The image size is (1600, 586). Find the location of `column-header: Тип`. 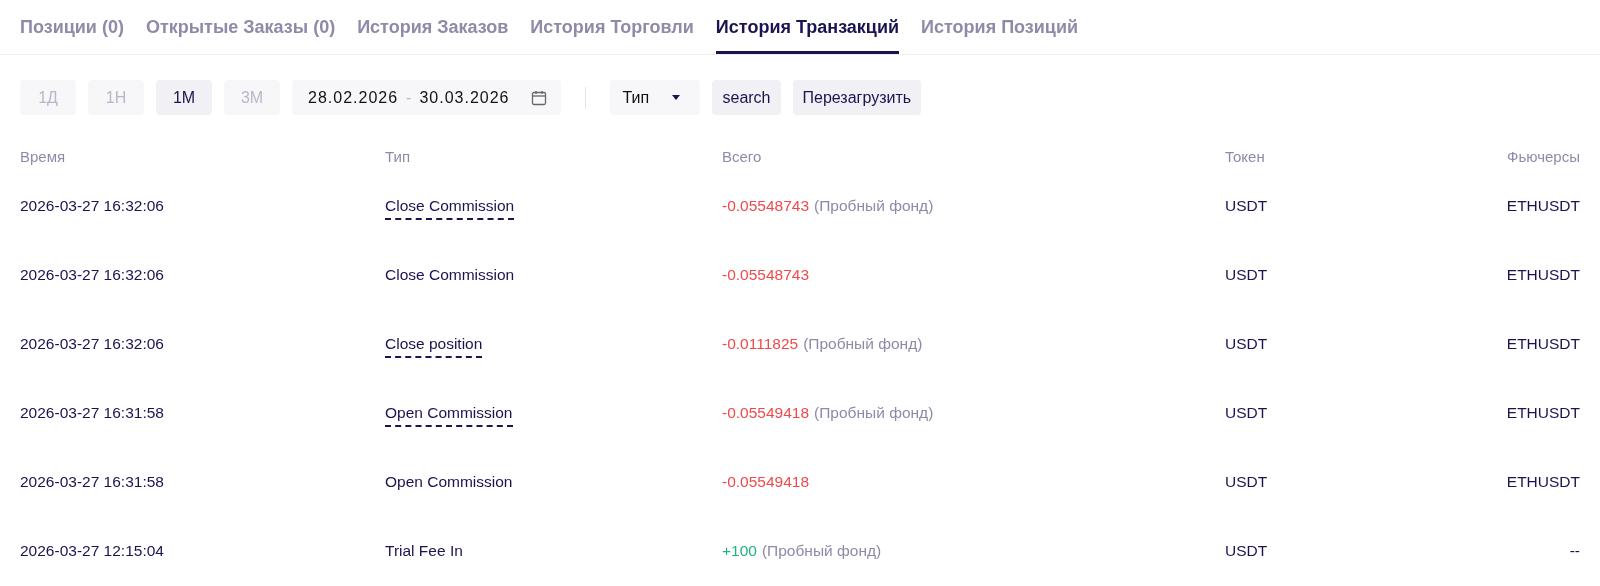

column-header: Тип is located at coordinates (398, 156).